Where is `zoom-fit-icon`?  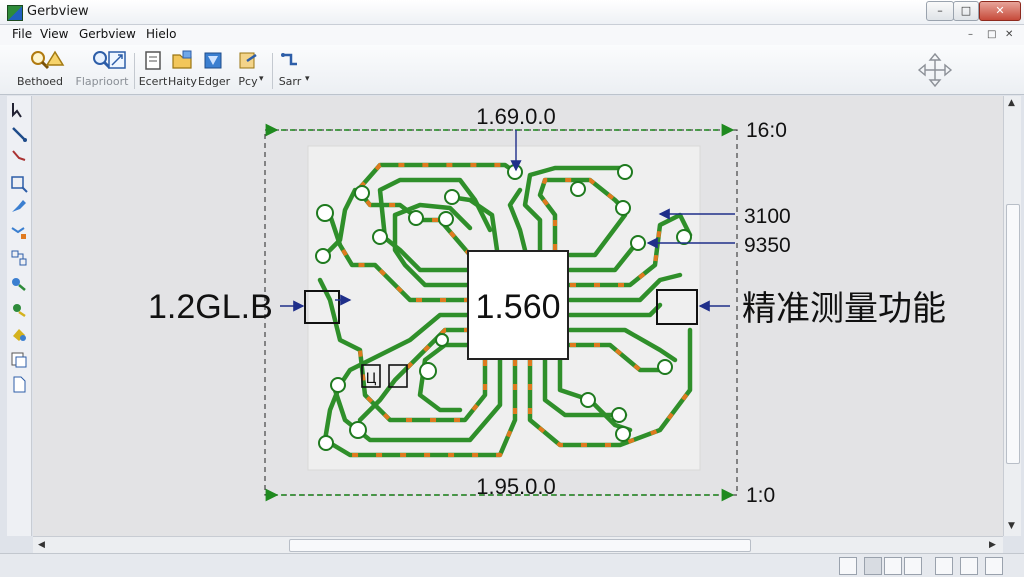
zoom-fit-icon is located at coordinates (117, 60).